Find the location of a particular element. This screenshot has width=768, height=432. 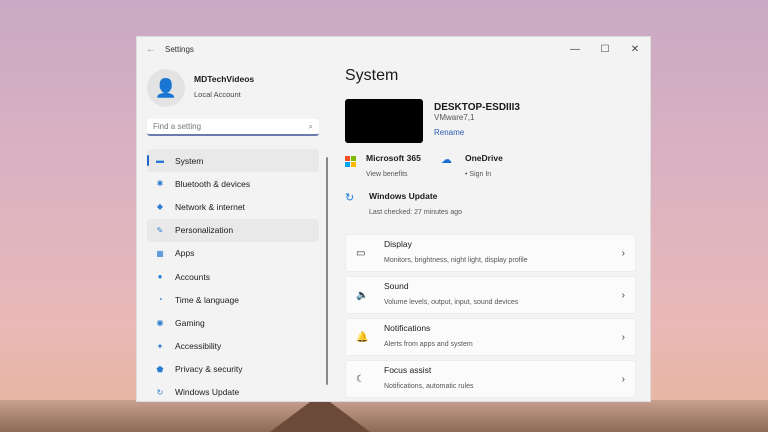

sidebar-item-label: Windows Update is located at coordinates (207, 392).